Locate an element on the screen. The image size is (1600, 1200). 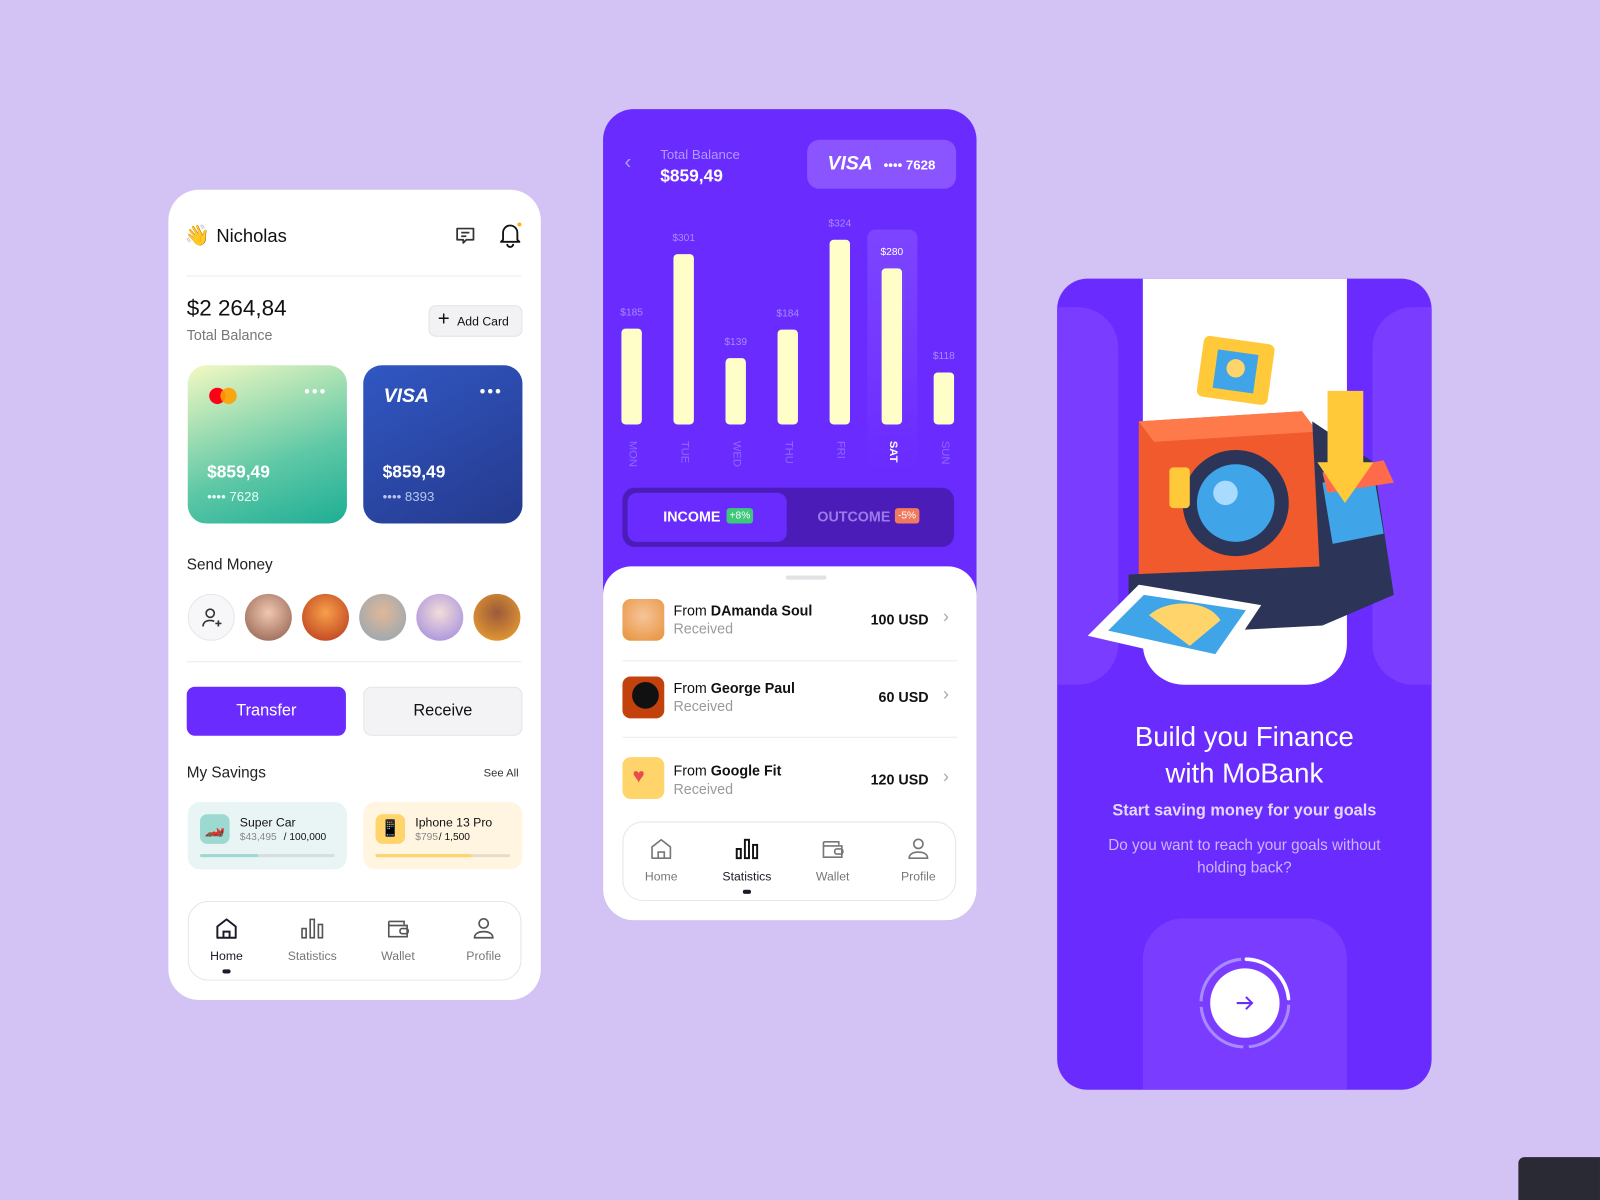
outcome-badge: -5% is located at coordinates (907, 516).